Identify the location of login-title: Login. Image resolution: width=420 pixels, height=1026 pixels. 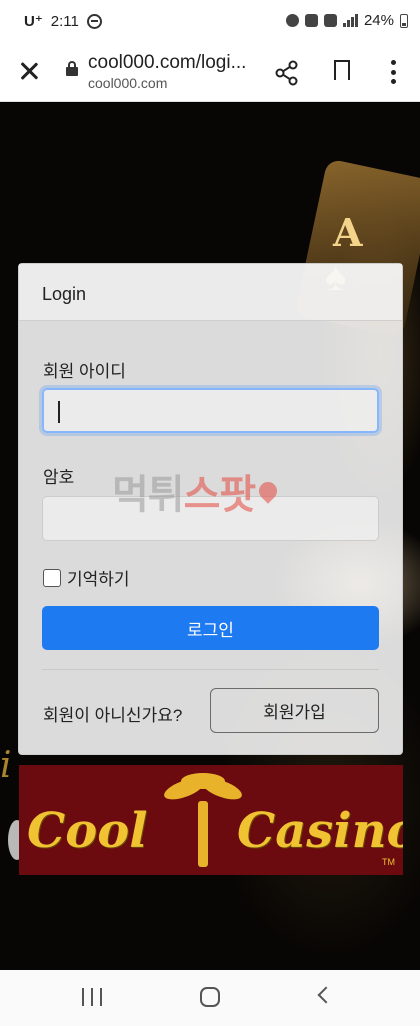
(210, 292).